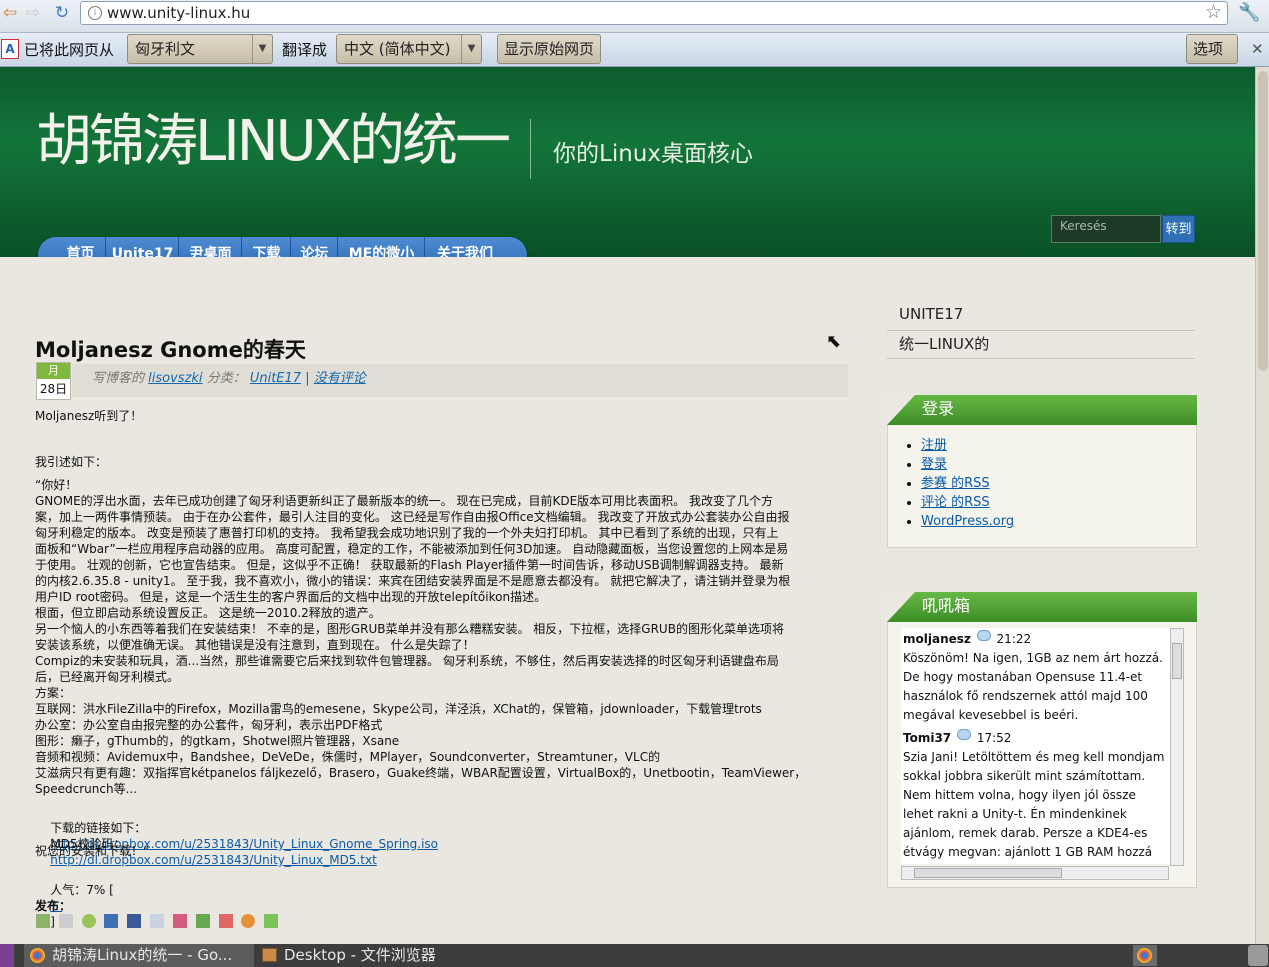 The height and width of the screenshot is (967, 1269). What do you see at coordinates (1212, 61) in the screenshot?
I see `options-button: 选项 ▼` at bounding box center [1212, 61].